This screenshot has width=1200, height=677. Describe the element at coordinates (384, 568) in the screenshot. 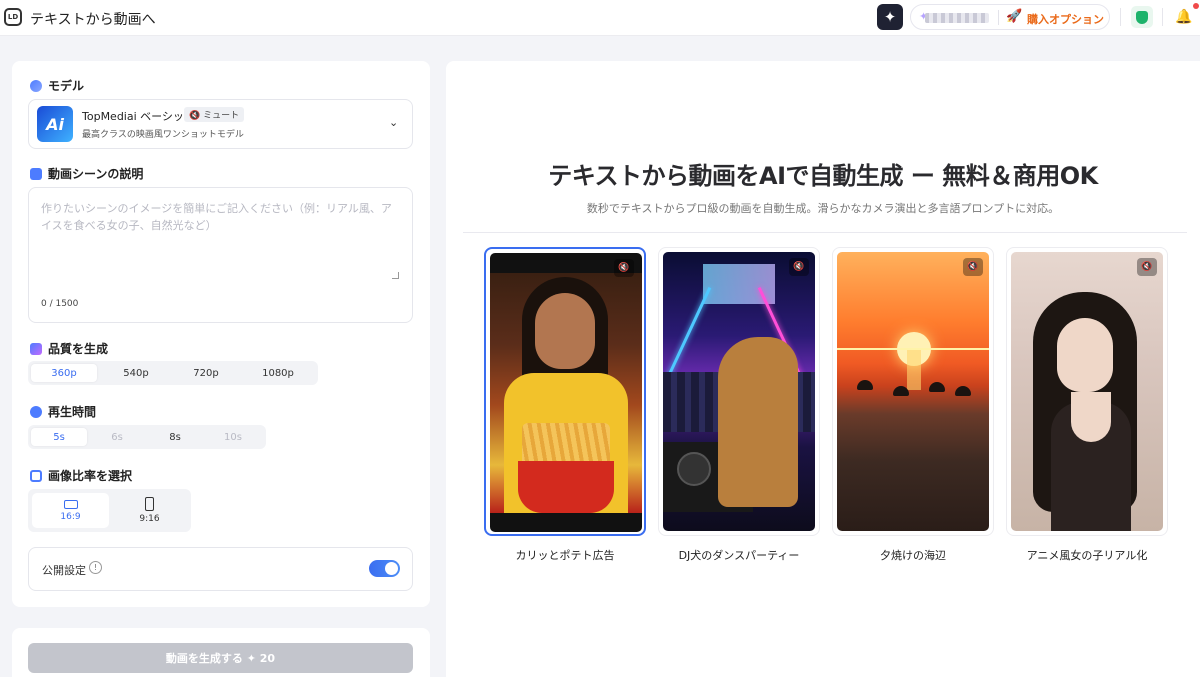

I see `public-toggle` at that location.